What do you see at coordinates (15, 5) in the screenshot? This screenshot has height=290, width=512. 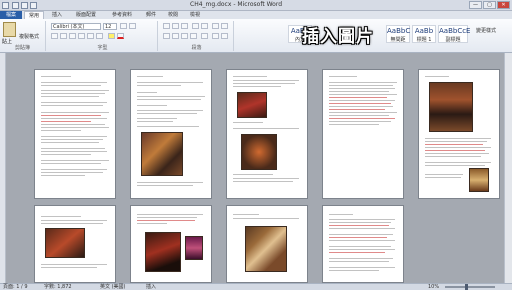 I see `save-icon` at bounding box center [15, 5].